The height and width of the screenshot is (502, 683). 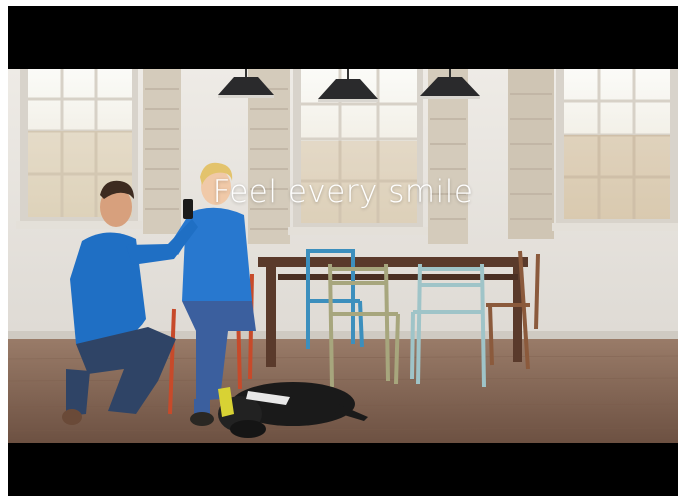 What do you see at coordinates (343, 192) in the screenshot?
I see `video-caption: Feel every smile` at bounding box center [343, 192].